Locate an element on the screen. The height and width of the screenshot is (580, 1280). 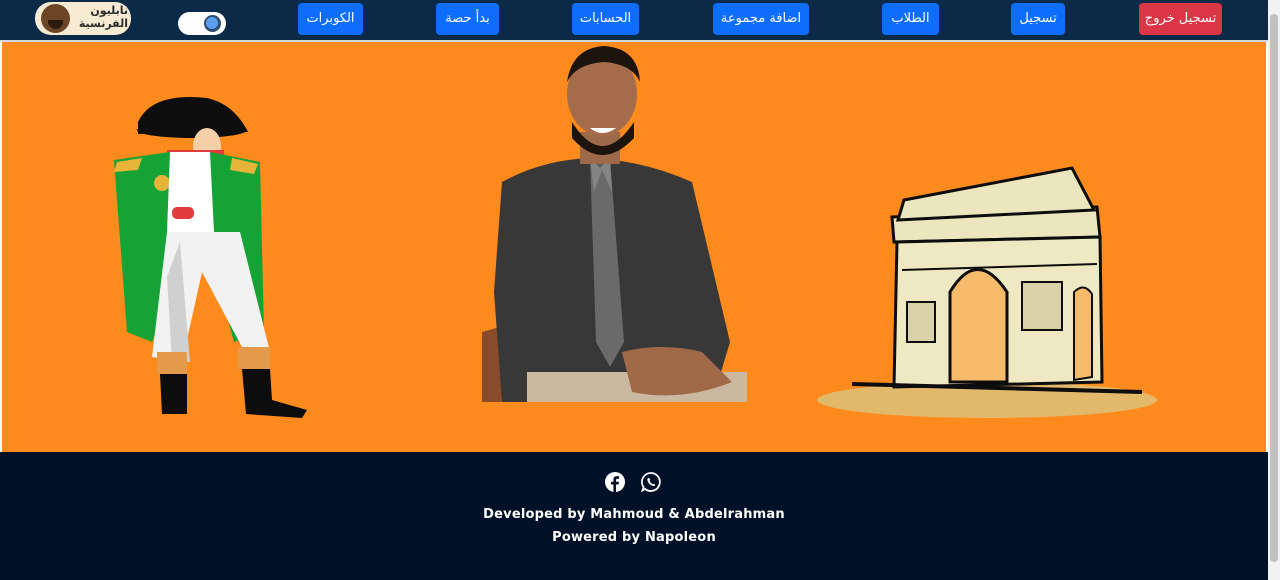
logo-text-line2: الفرنسية is located at coordinates (103, 23).